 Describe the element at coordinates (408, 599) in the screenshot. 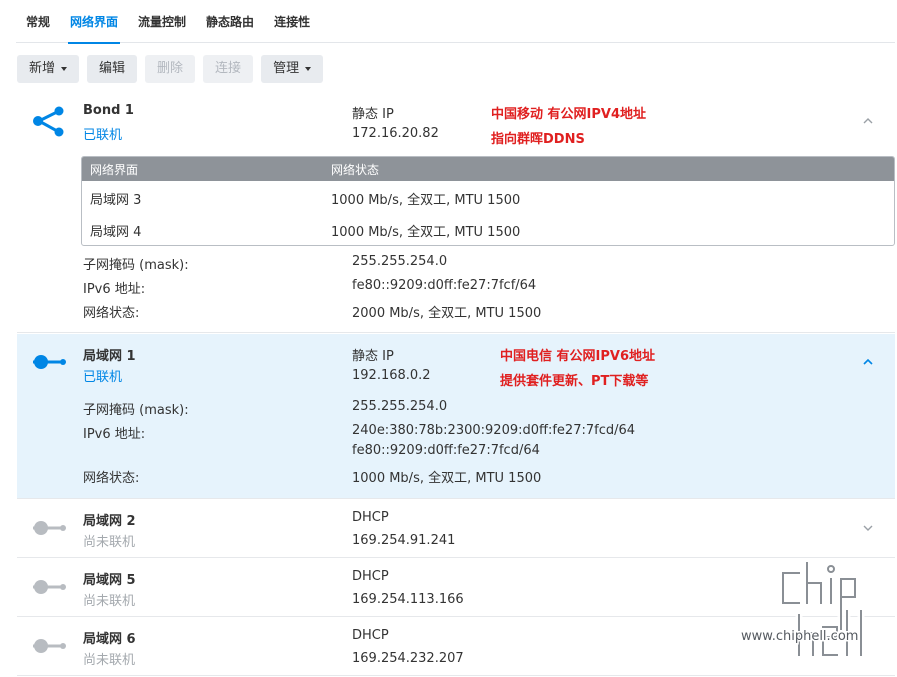

I see `ip-address: 169.254.113.166` at that location.